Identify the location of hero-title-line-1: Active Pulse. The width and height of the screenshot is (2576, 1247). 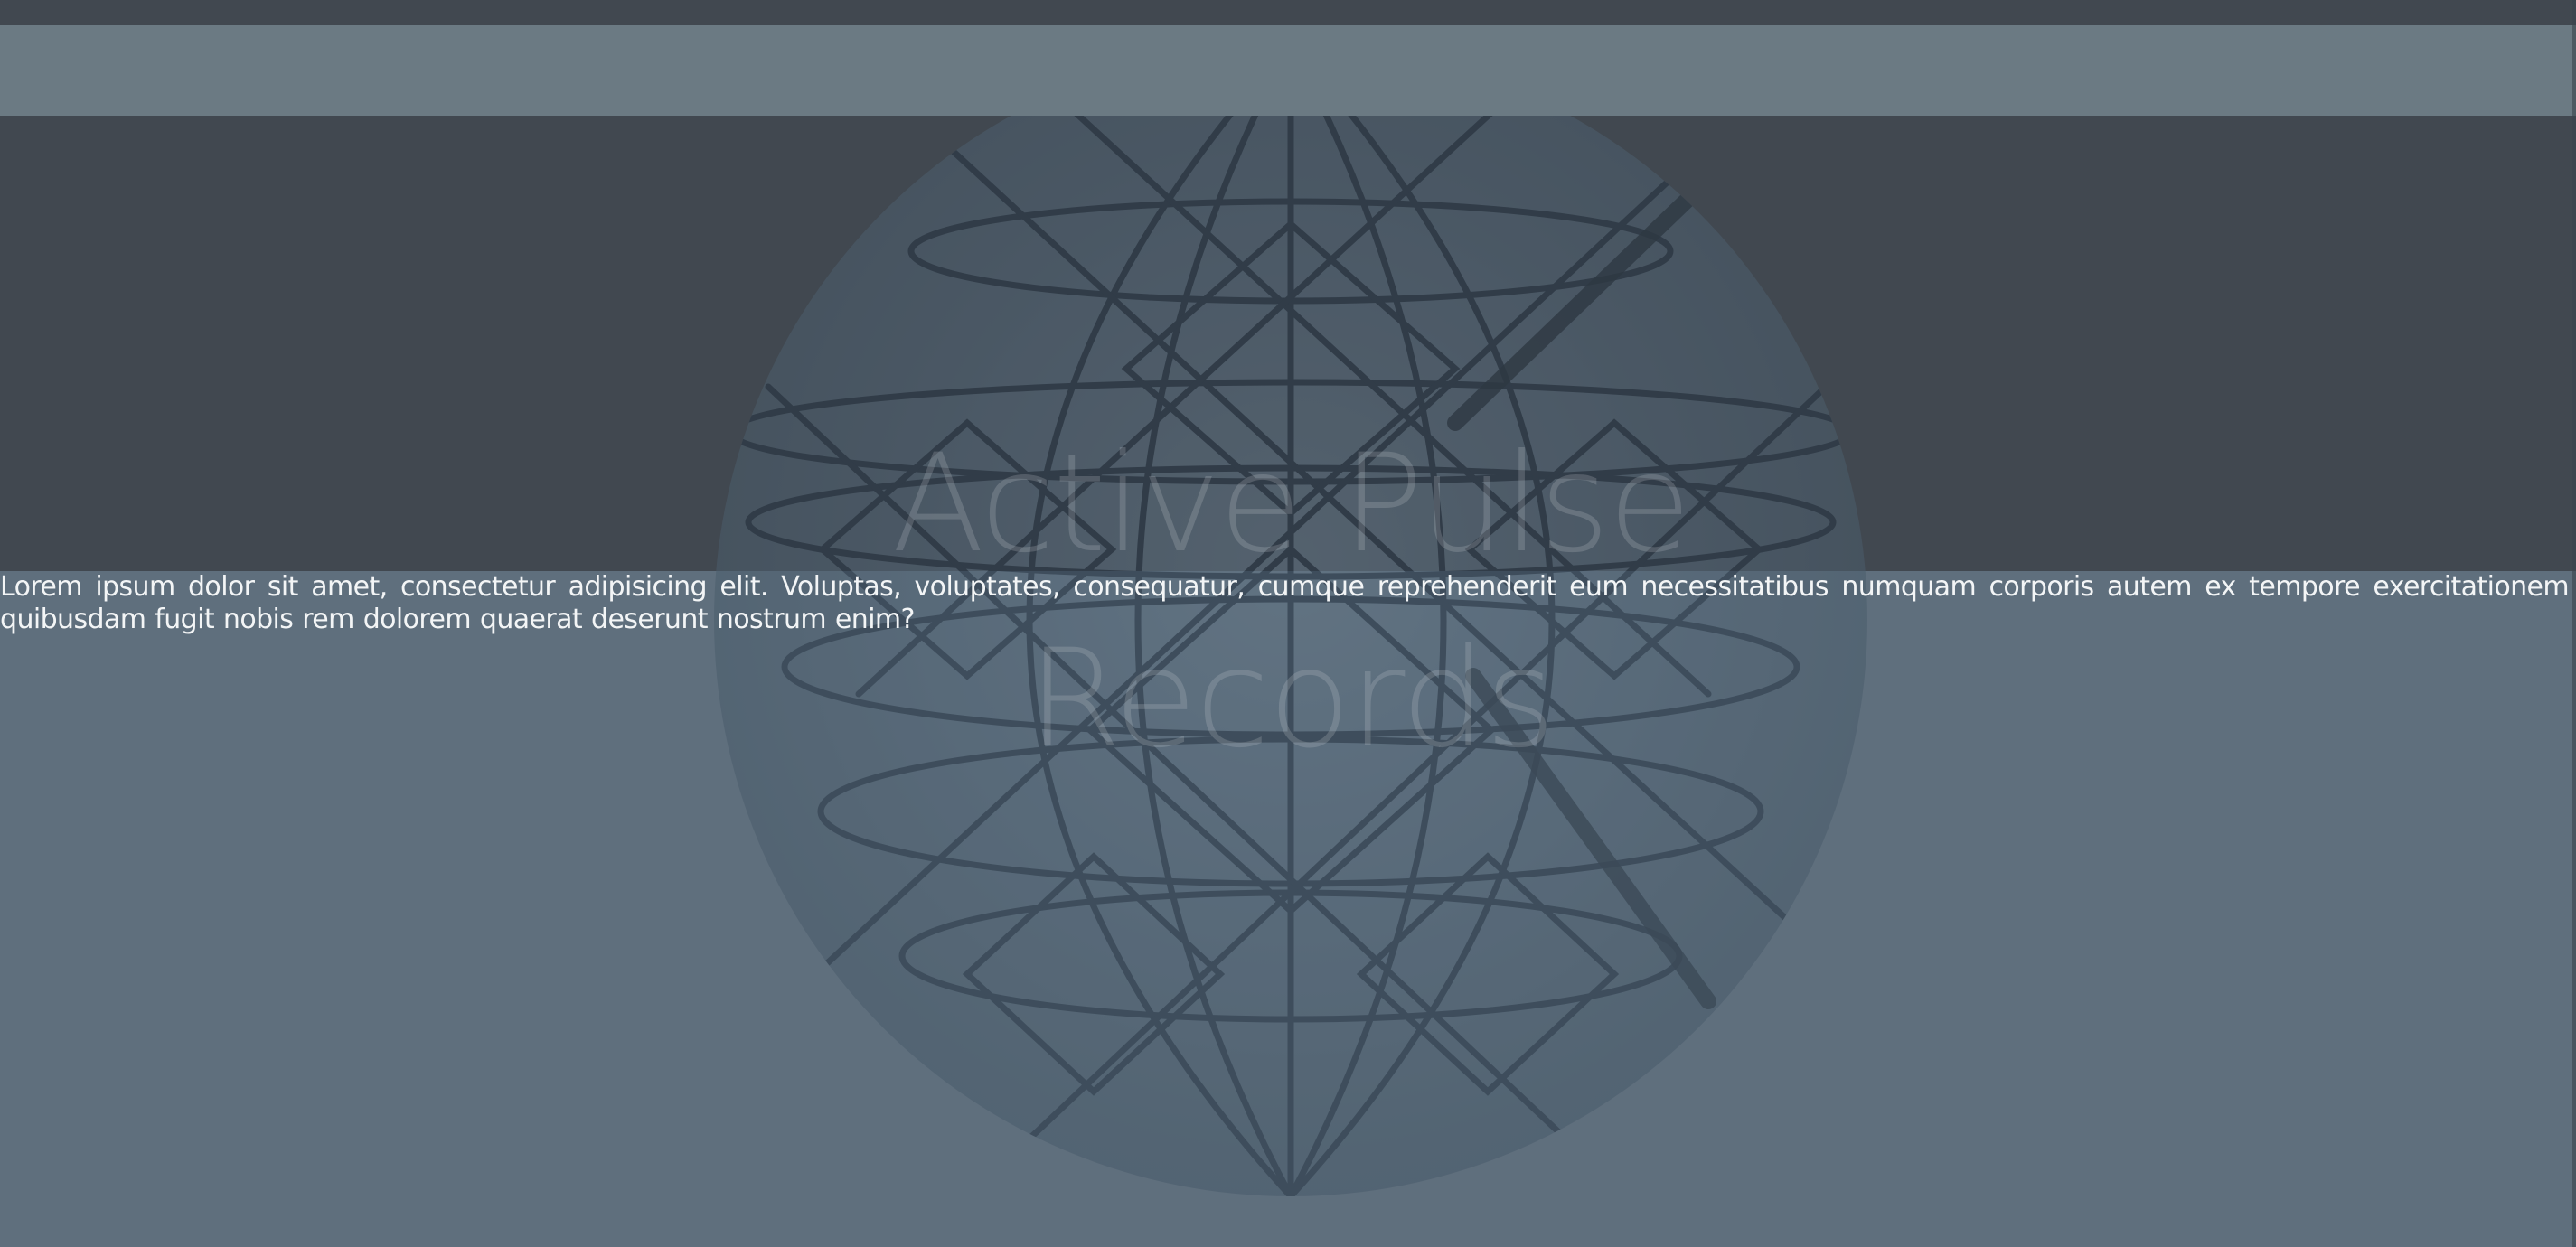
(1291, 504).